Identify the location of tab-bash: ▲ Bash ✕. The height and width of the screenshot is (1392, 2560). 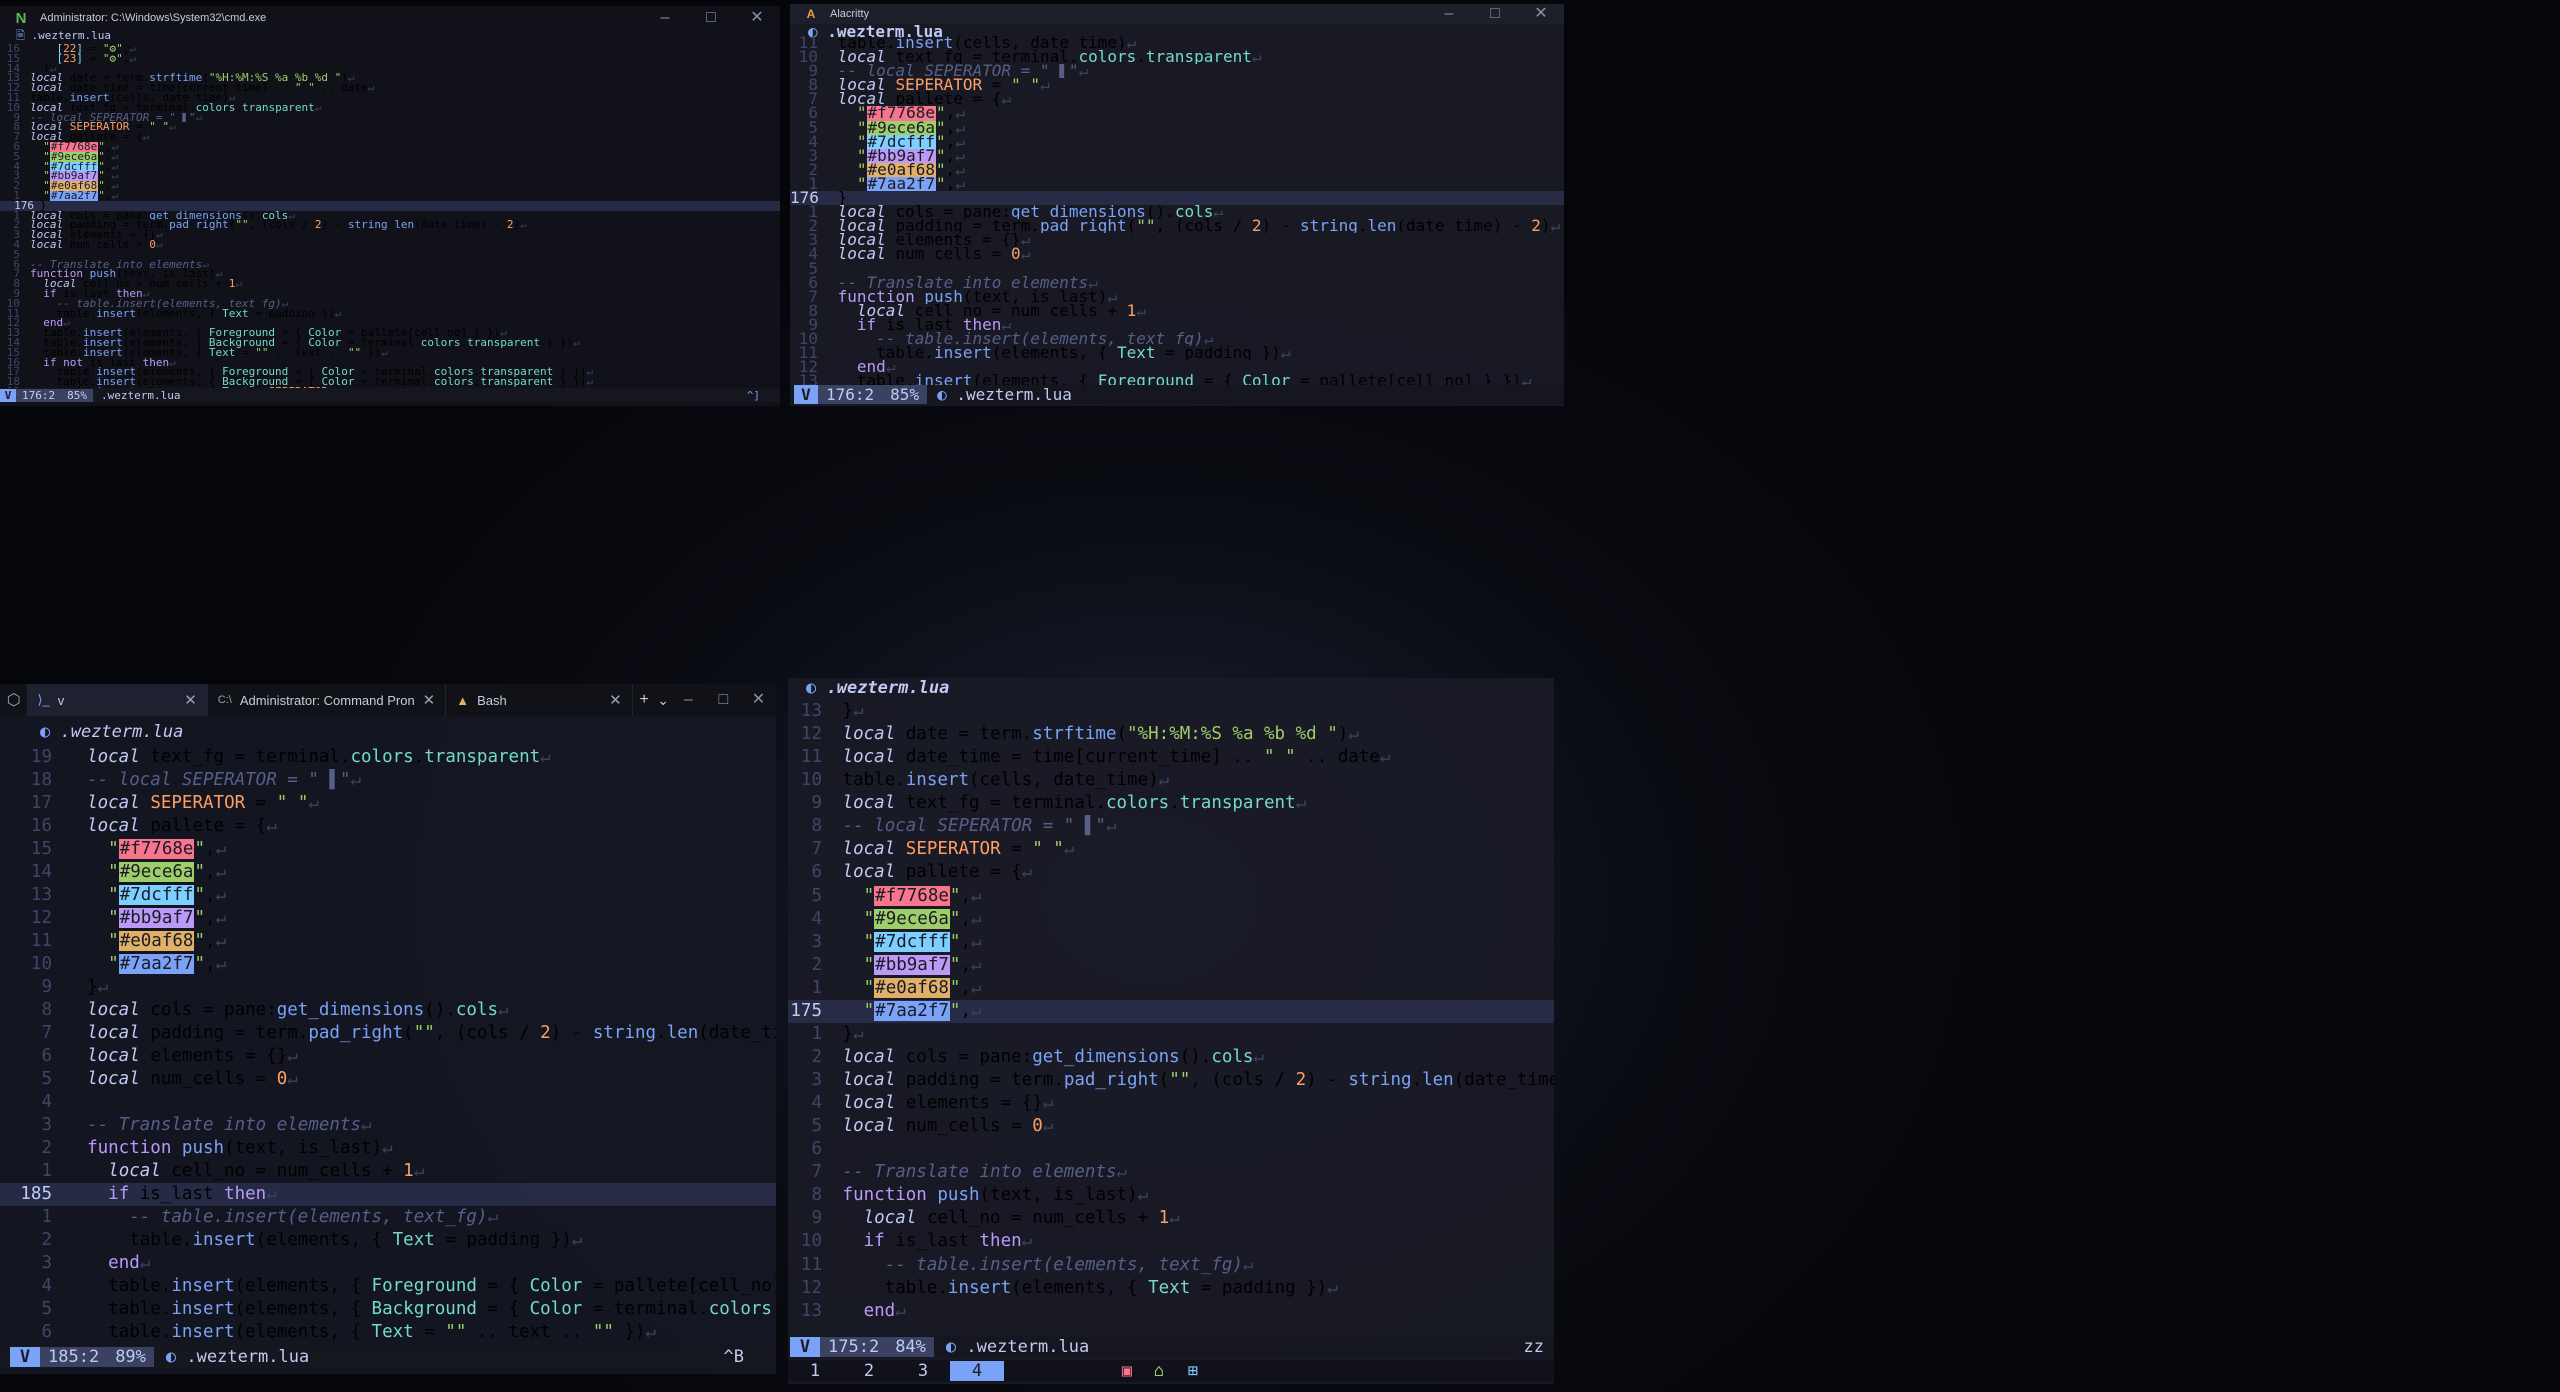
(539, 700).